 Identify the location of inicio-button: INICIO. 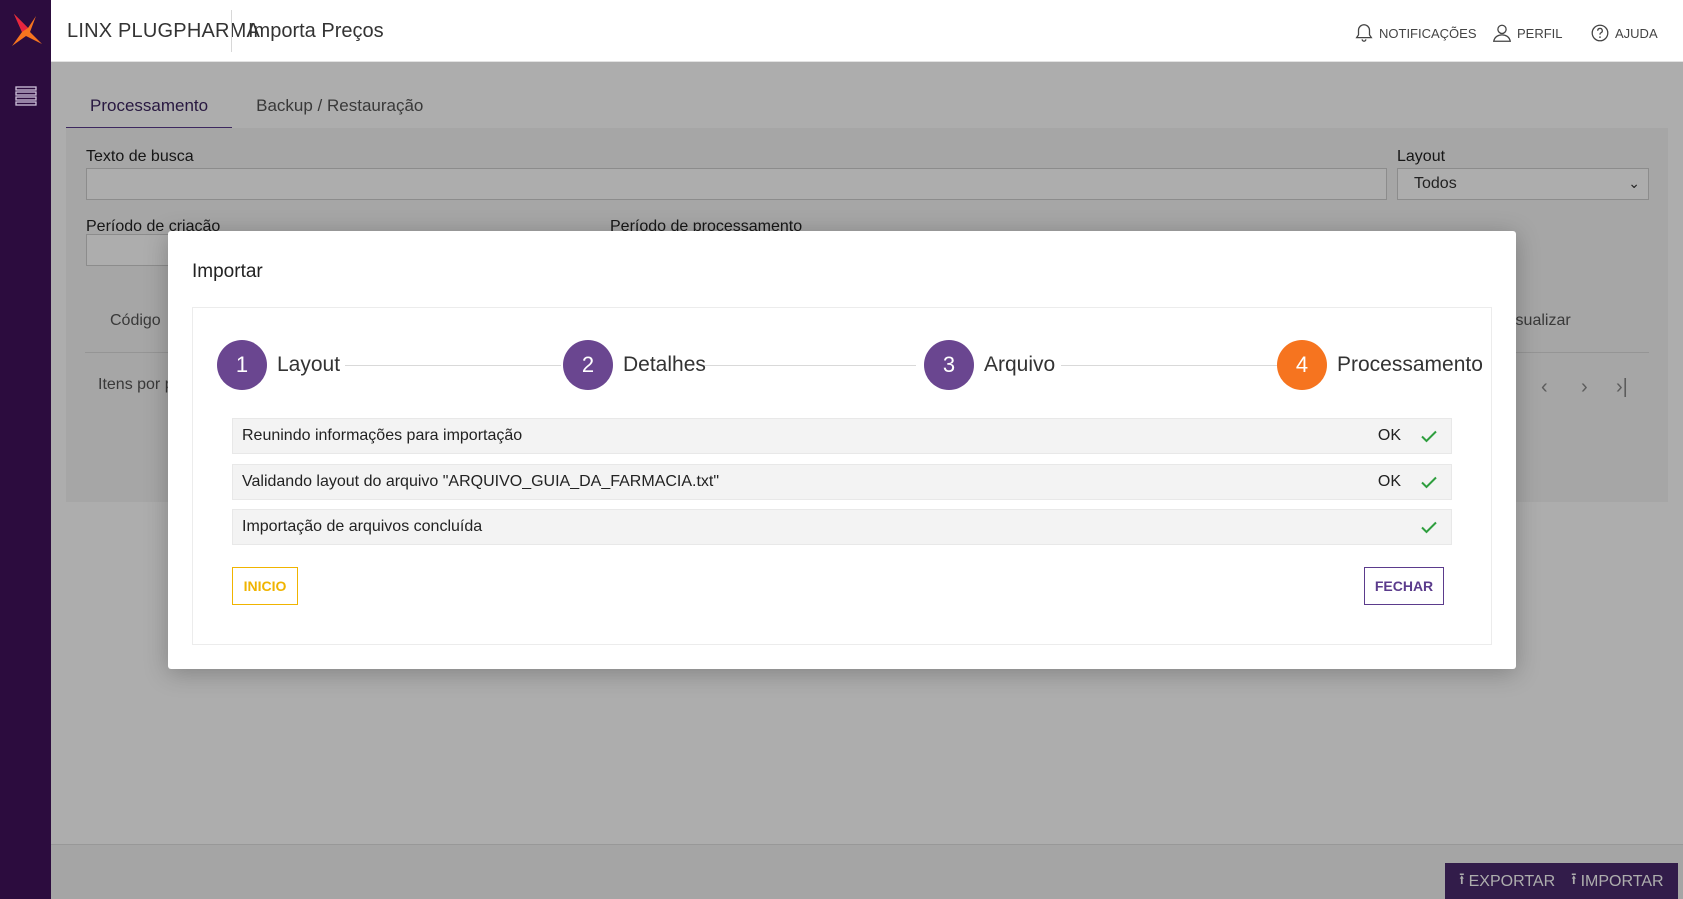
(265, 586).